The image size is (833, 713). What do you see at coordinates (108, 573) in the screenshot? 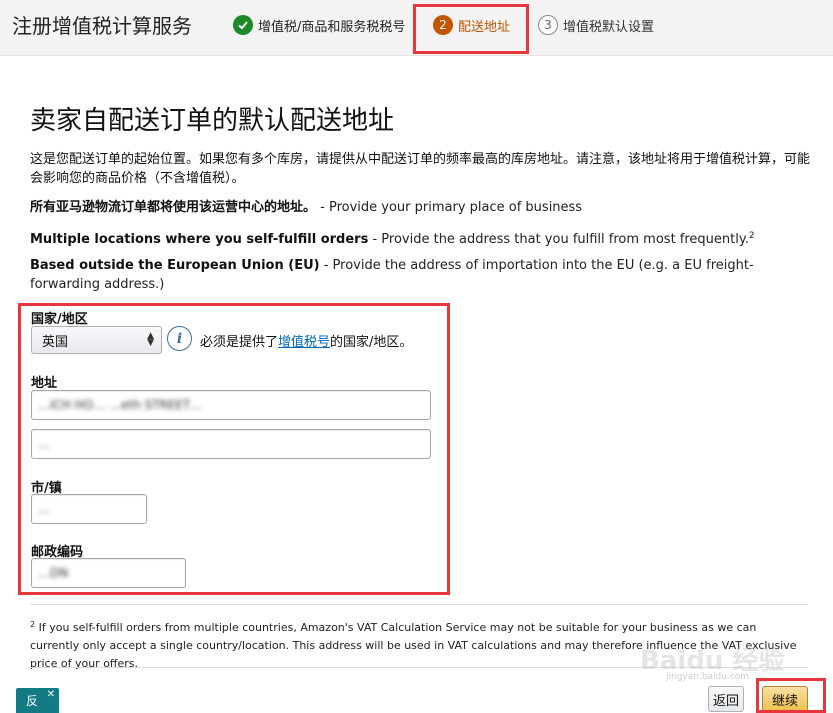
I see `postal-code-input: …DN` at bounding box center [108, 573].